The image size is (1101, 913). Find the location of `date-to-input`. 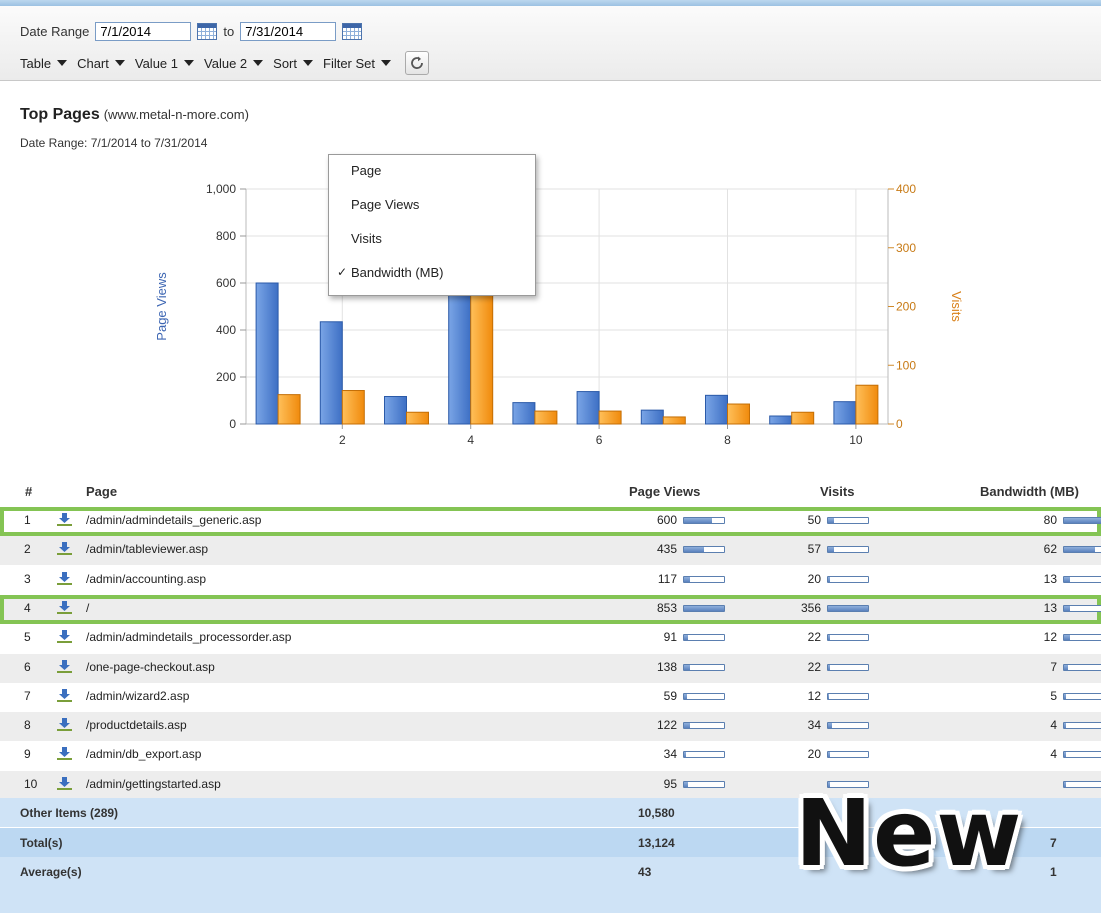

date-to-input is located at coordinates (288, 31).